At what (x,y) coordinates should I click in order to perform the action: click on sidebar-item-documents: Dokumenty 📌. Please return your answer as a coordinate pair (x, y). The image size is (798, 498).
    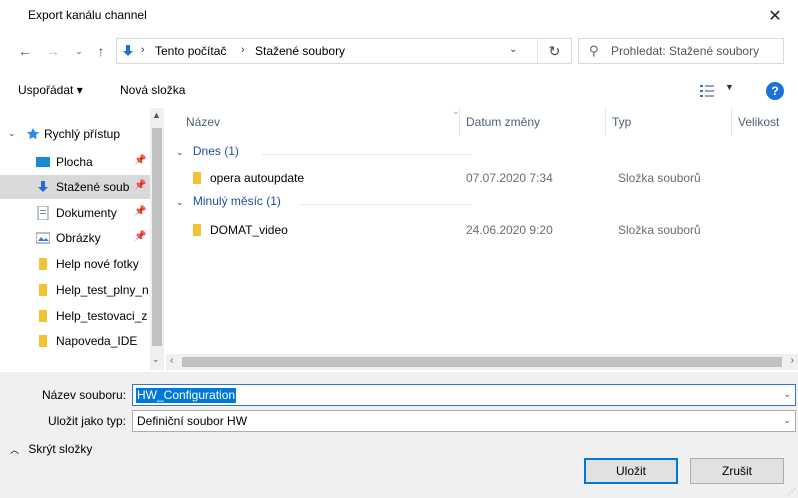
    Looking at the image, I should click on (75, 213).